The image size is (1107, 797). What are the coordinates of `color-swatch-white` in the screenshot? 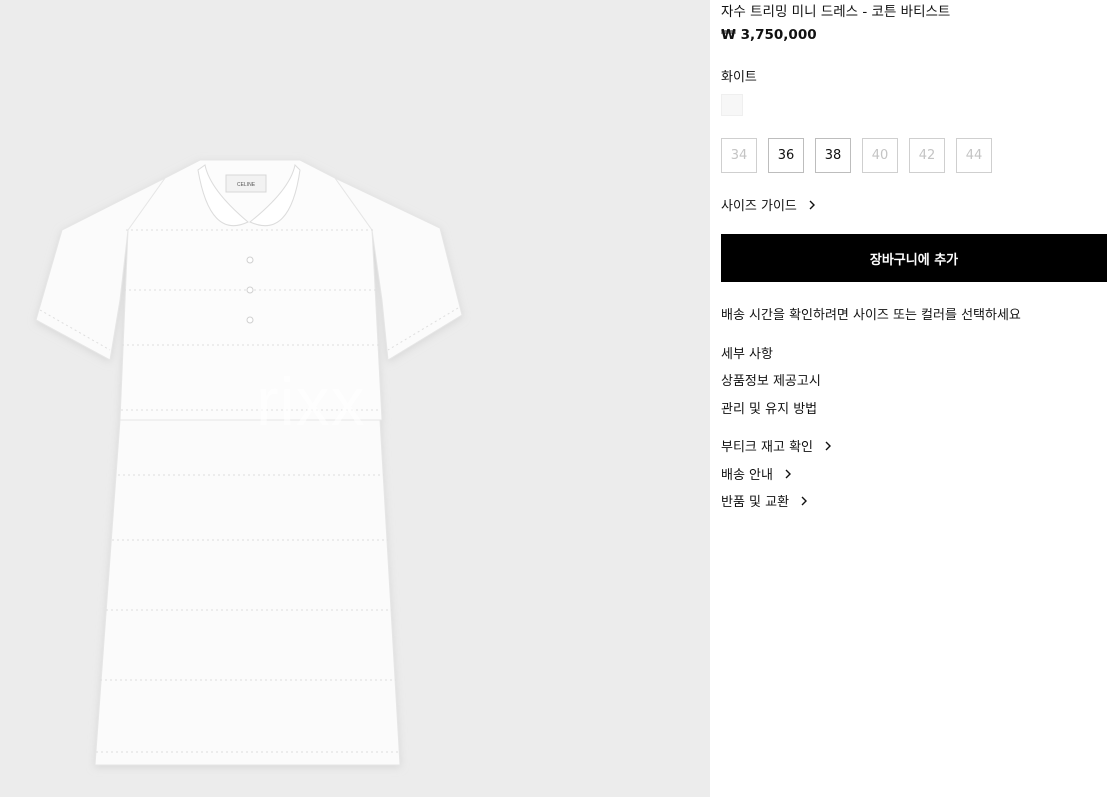 It's located at (732, 105).